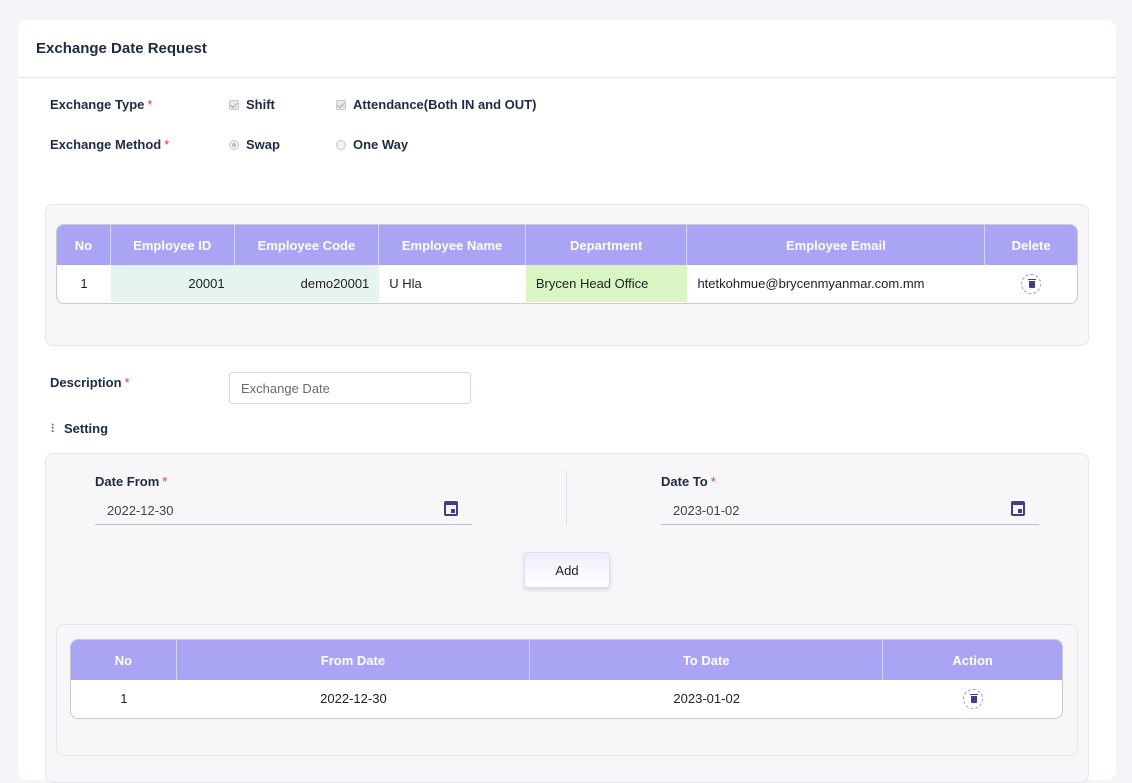 Image resolution: width=1132 pixels, height=783 pixels. Describe the element at coordinates (97, 104) in the screenshot. I see `exchange-type-label: Exchange Type` at that location.